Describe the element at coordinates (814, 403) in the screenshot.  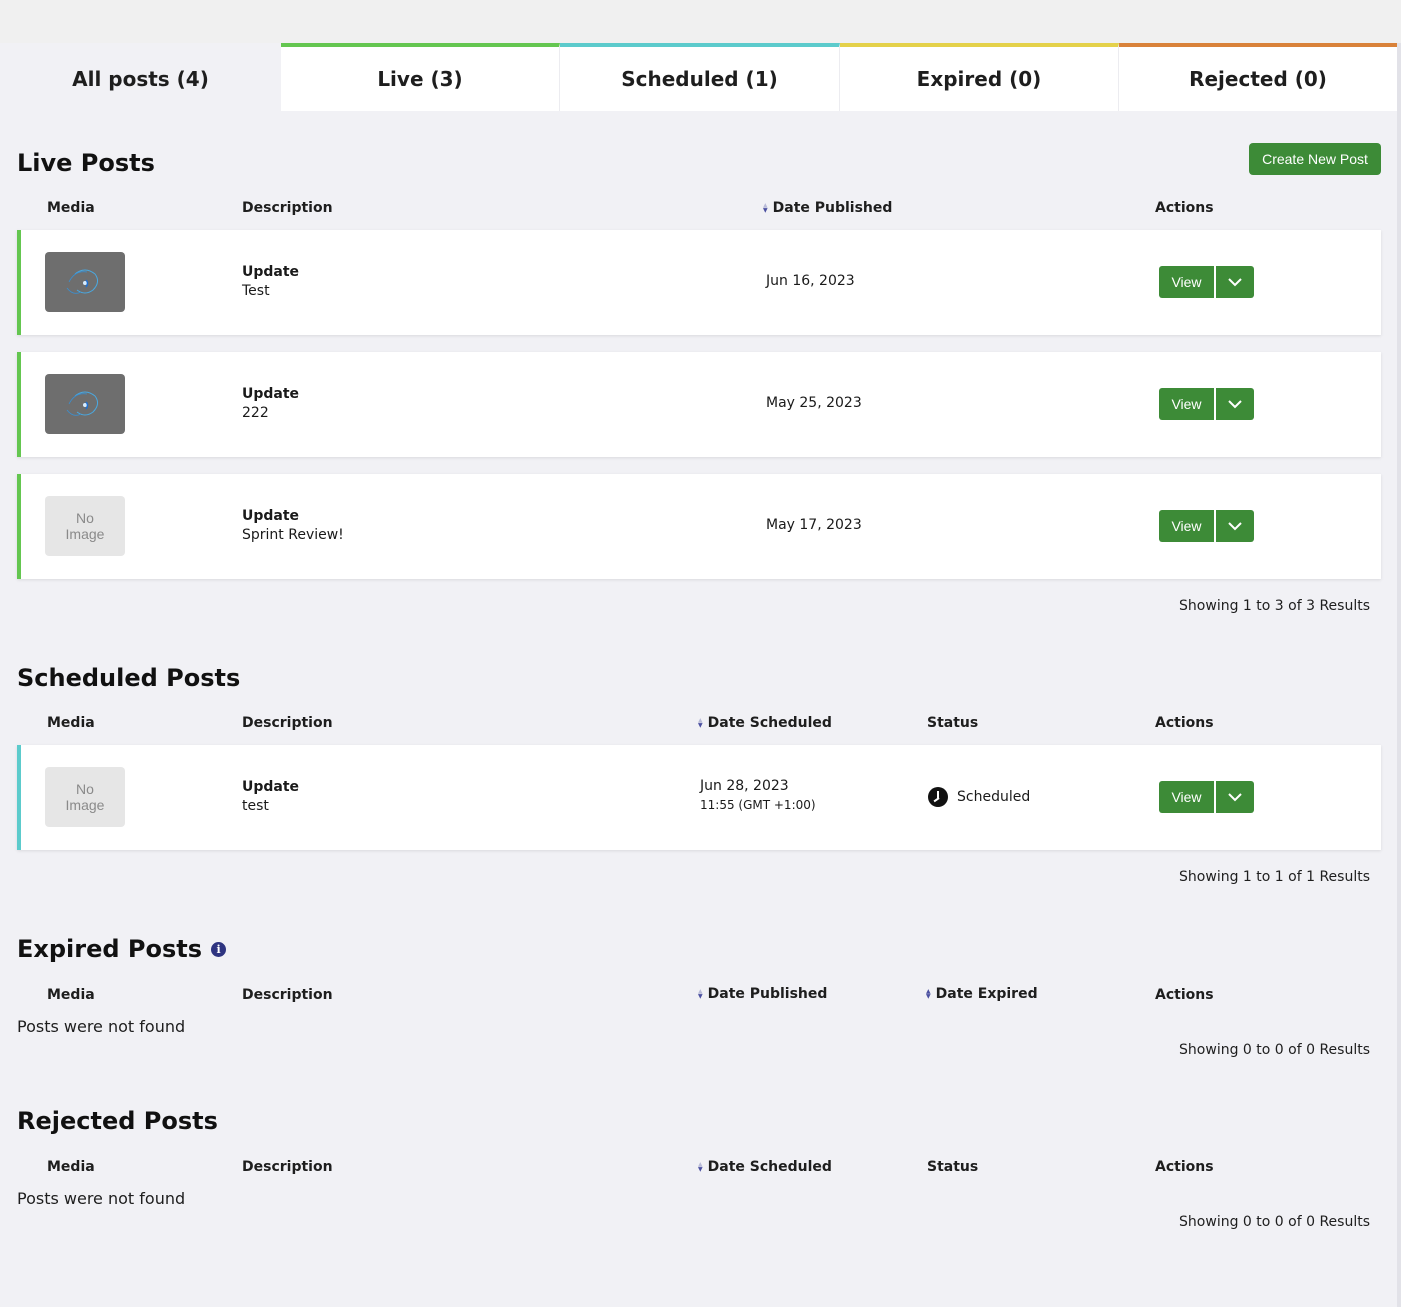
I see `date-published: May 25, 2023` at that location.